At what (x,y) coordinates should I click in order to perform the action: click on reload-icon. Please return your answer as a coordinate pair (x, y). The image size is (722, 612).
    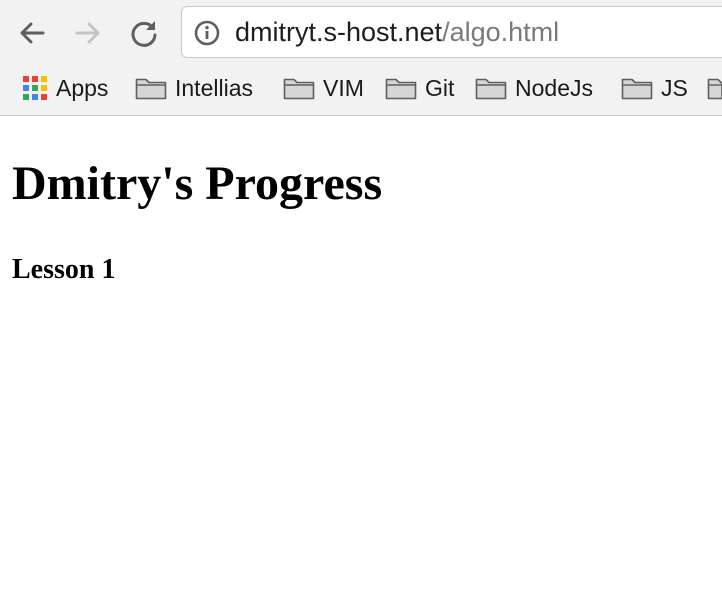
    Looking at the image, I should click on (144, 34).